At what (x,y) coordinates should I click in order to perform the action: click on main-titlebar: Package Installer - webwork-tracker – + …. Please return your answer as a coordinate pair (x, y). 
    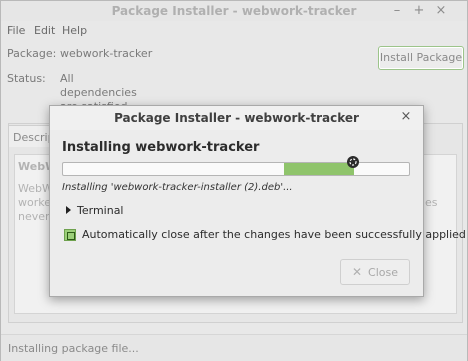
    Looking at the image, I should click on (234, 11).